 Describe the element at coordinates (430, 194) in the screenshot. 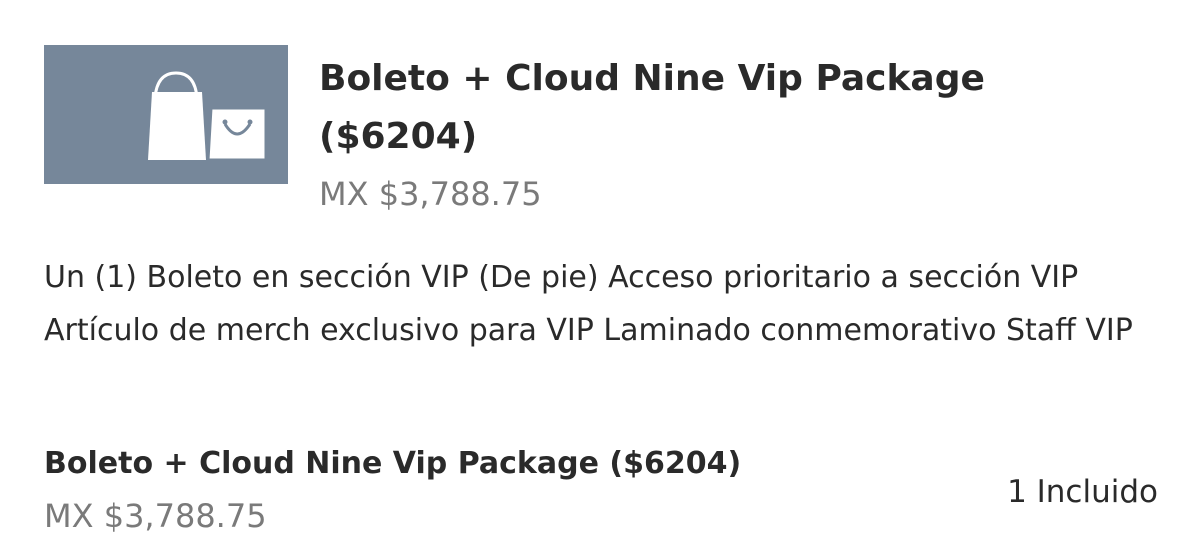

I see `product-price: MX $3,788.75` at that location.